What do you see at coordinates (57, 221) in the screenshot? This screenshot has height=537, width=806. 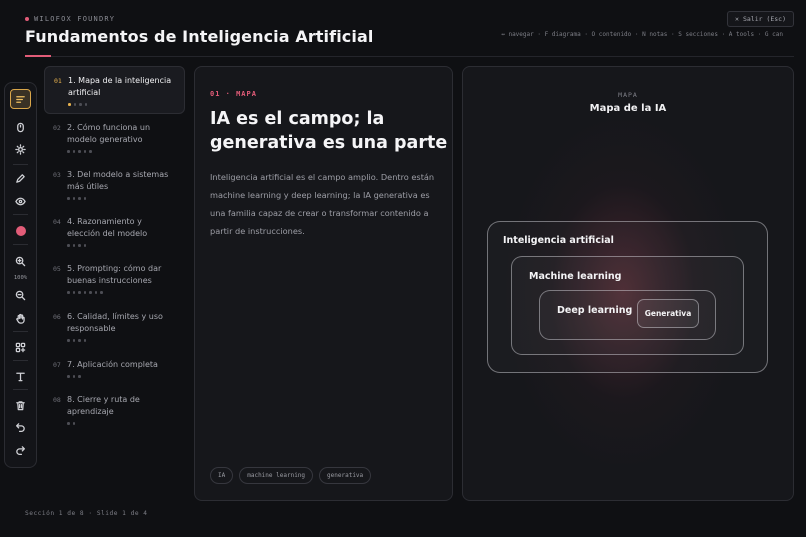 I see `section-number: 04` at bounding box center [57, 221].